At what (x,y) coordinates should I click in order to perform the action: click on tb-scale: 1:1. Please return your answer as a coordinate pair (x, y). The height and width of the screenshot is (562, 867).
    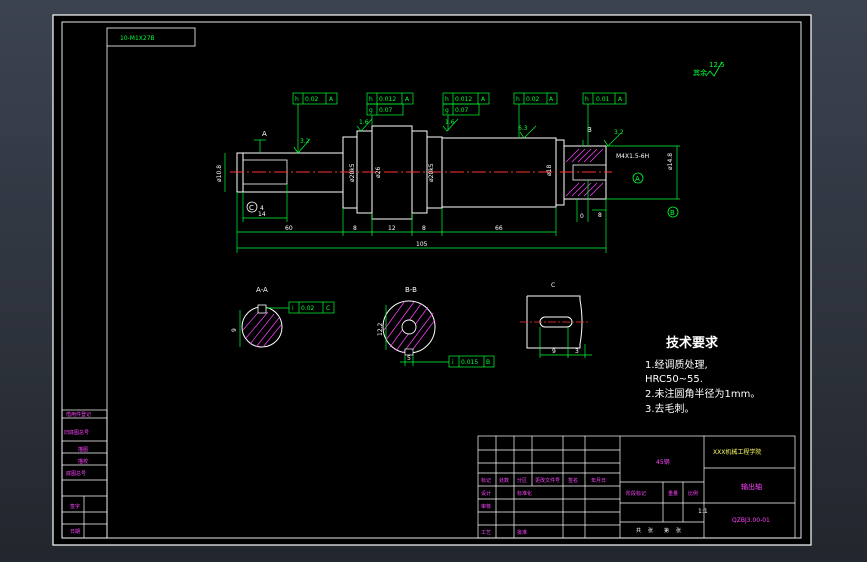
    Looking at the image, I should click on (703, 511).